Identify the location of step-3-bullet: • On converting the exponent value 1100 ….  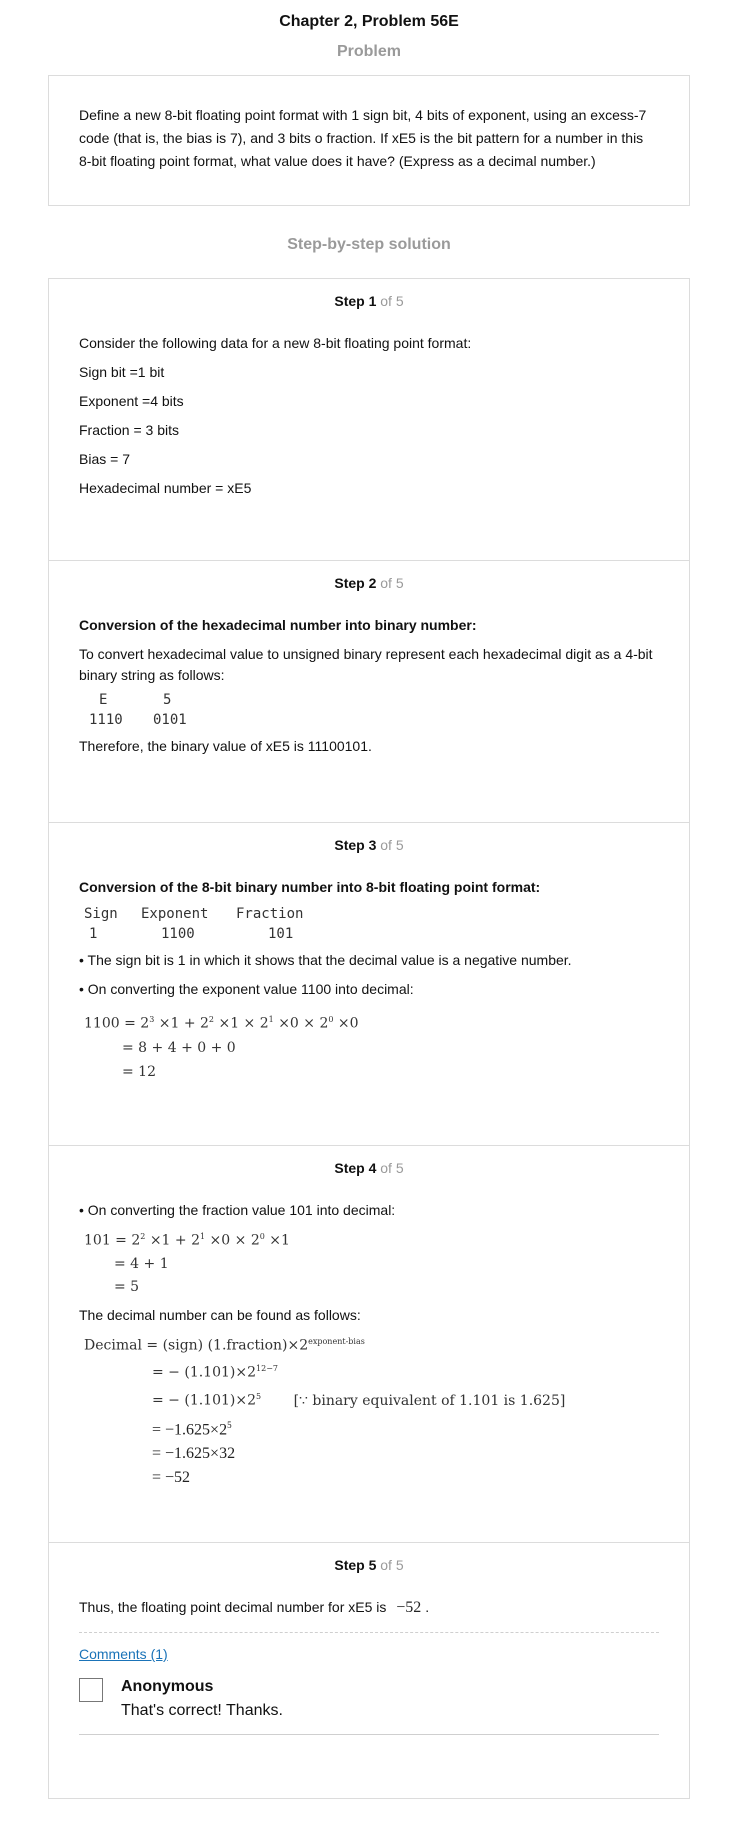
(246, 989).